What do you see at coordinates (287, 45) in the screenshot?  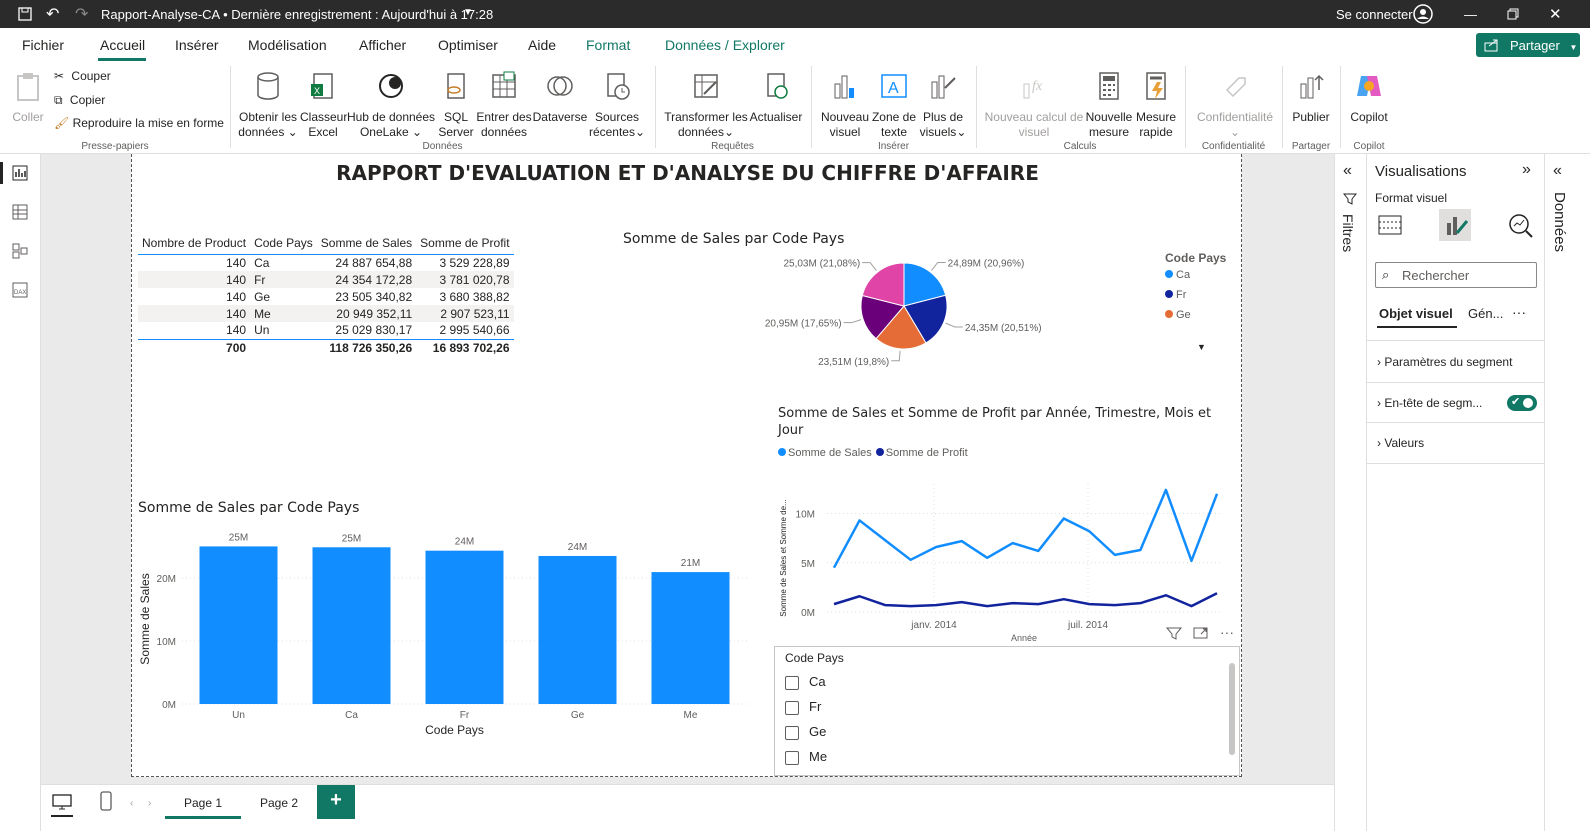 I see `menu-modelisation: Modélisation` at bounding box center [287, 45].